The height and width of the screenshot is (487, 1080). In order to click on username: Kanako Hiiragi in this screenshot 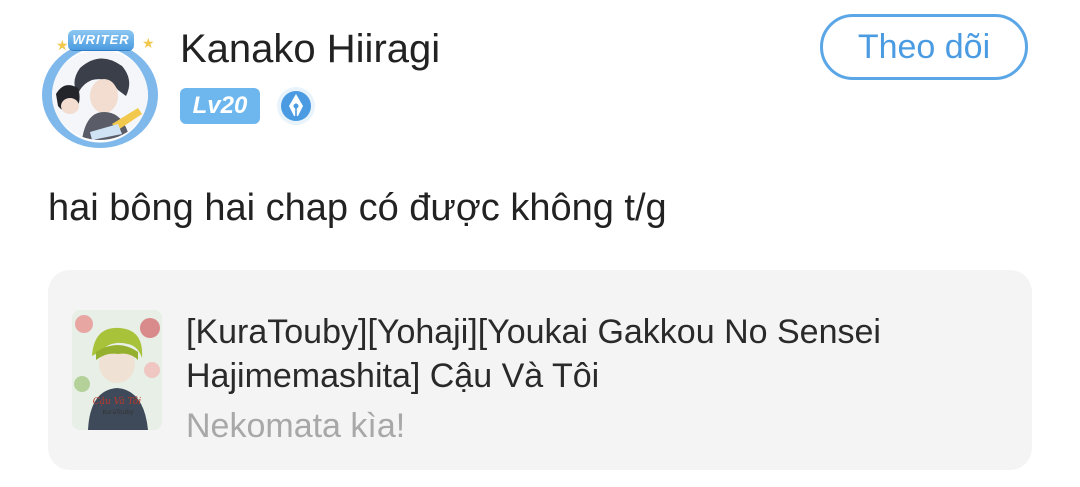, I will do `click(310, 49)`.